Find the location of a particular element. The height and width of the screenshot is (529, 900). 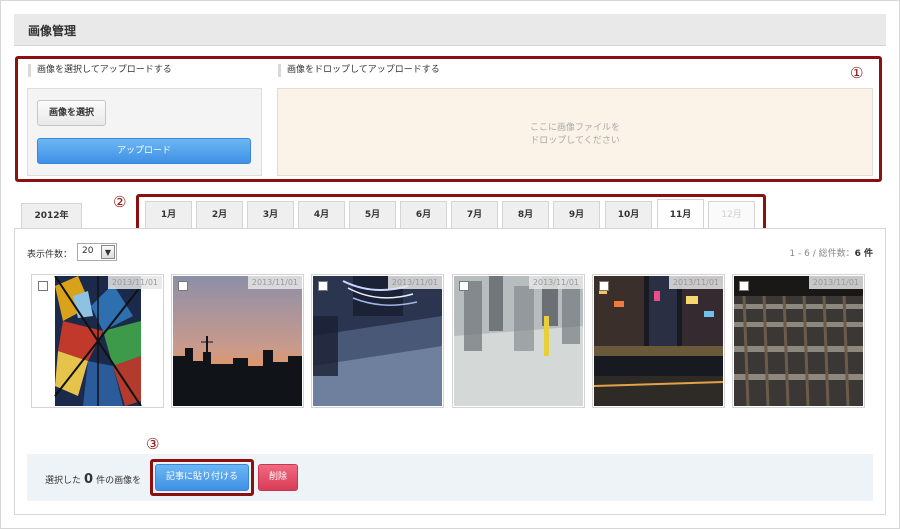

tab-month-7: 7月 is located at coordinates (474, 215).